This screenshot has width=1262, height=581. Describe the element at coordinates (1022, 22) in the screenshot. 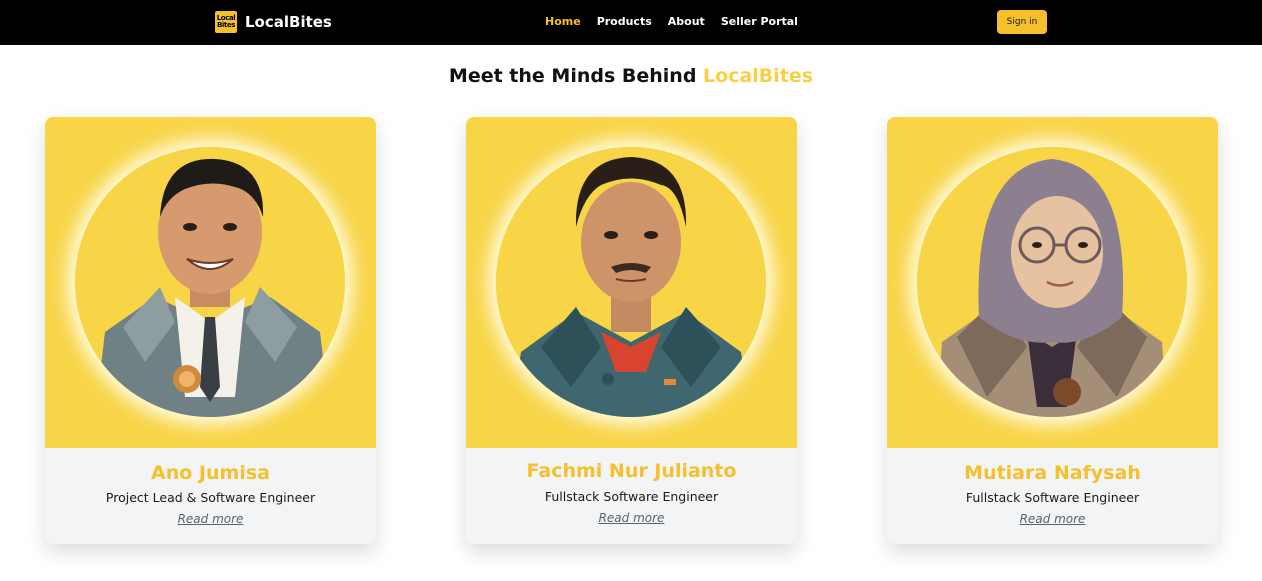

I see `sign-in-button: Sign in` at that location.